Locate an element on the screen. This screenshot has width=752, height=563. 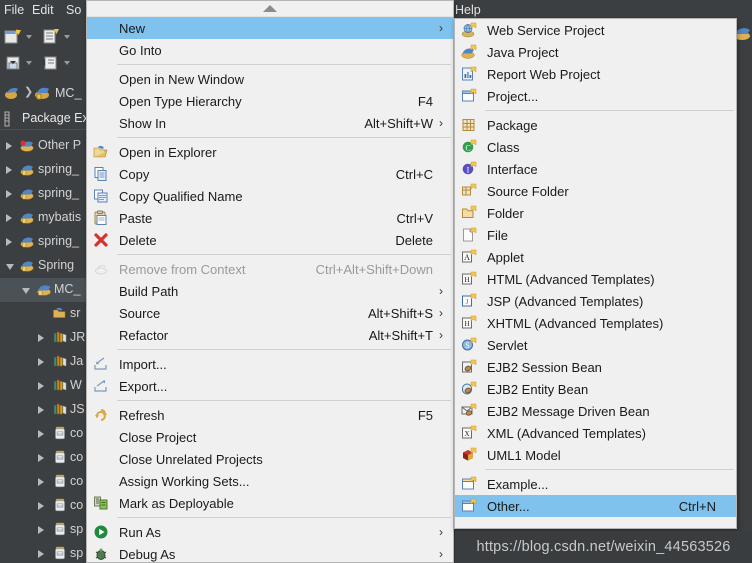
context-menu-scroll-up is located at coordinates (270, 9).